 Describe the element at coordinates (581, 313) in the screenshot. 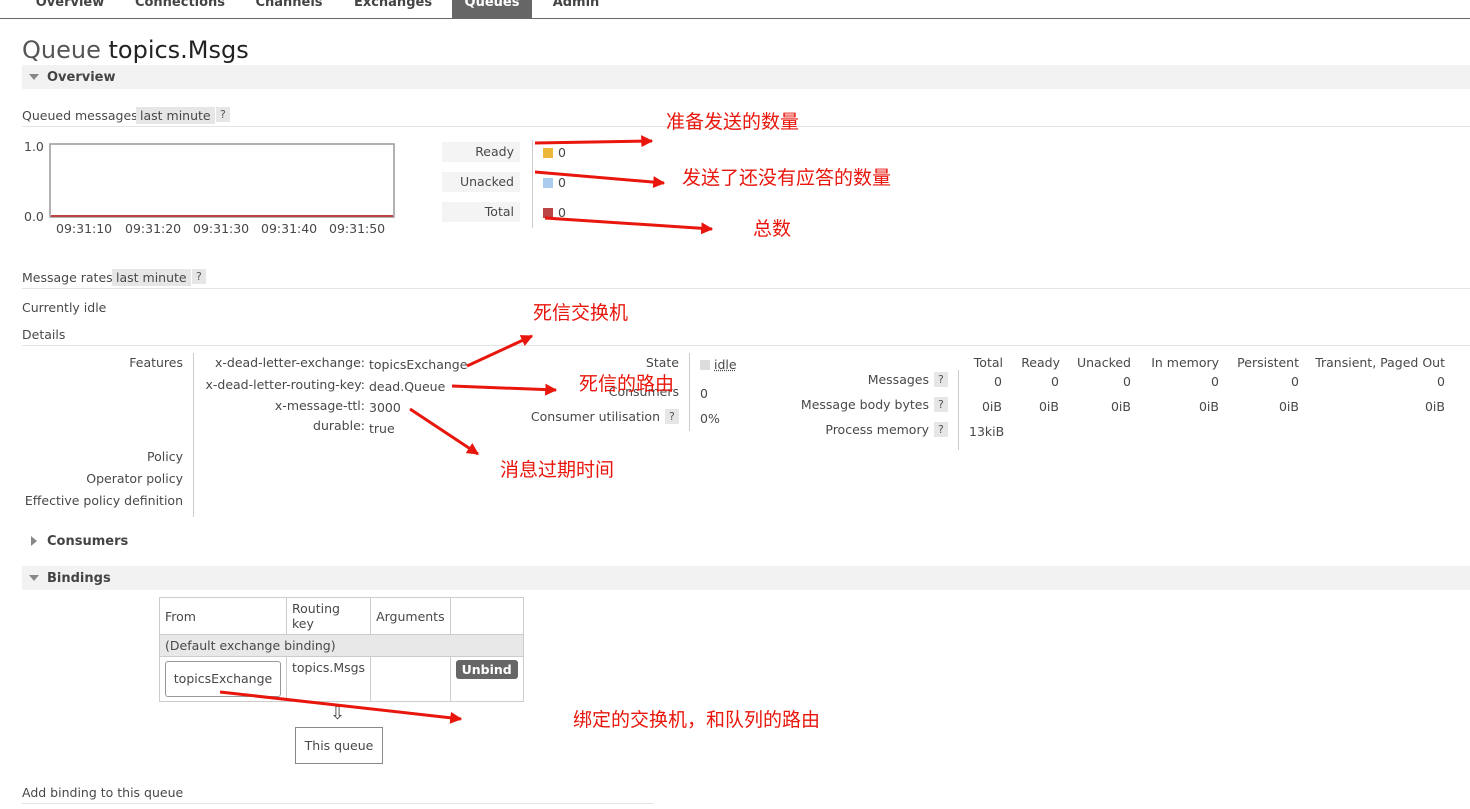

I see `annotation-dlx: 死信交换机` at that location.